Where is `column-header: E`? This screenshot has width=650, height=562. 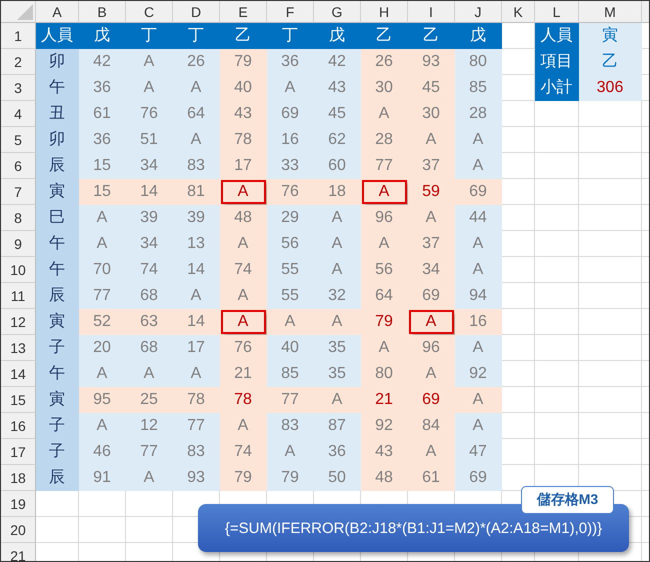 column-header: E is located at coordinates (243, 12).